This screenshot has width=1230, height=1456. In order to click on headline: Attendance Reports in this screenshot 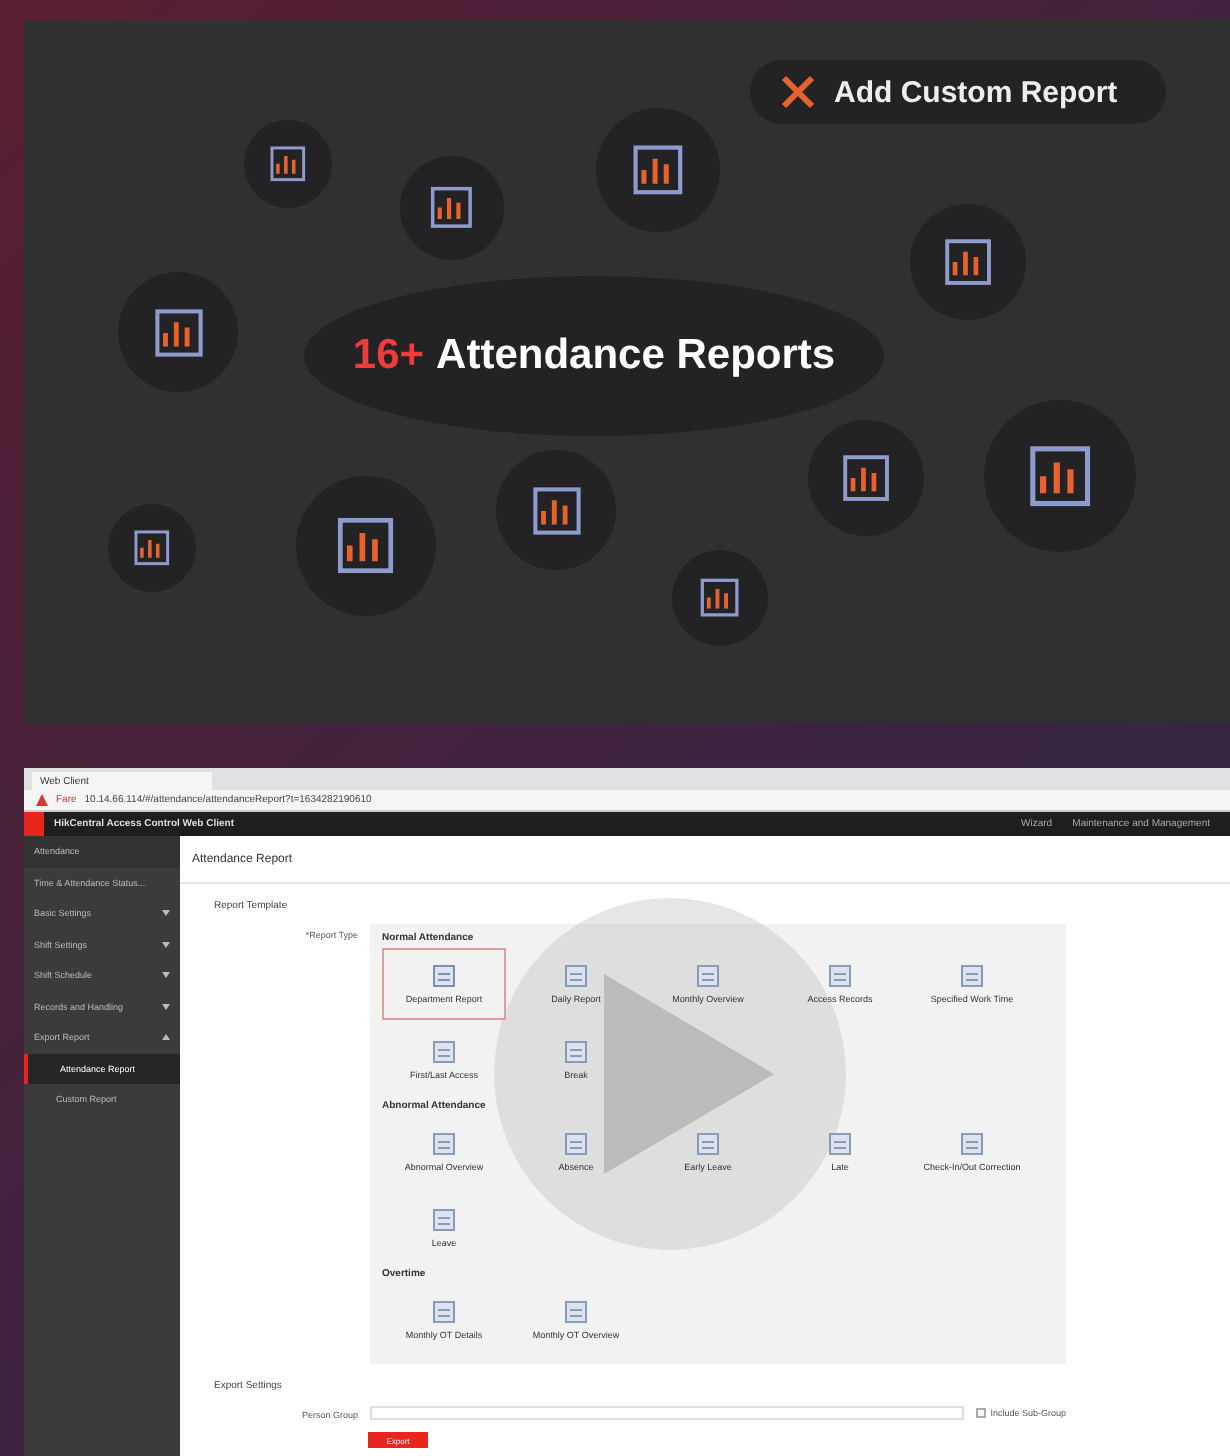, I will do `click(636, 356)`.